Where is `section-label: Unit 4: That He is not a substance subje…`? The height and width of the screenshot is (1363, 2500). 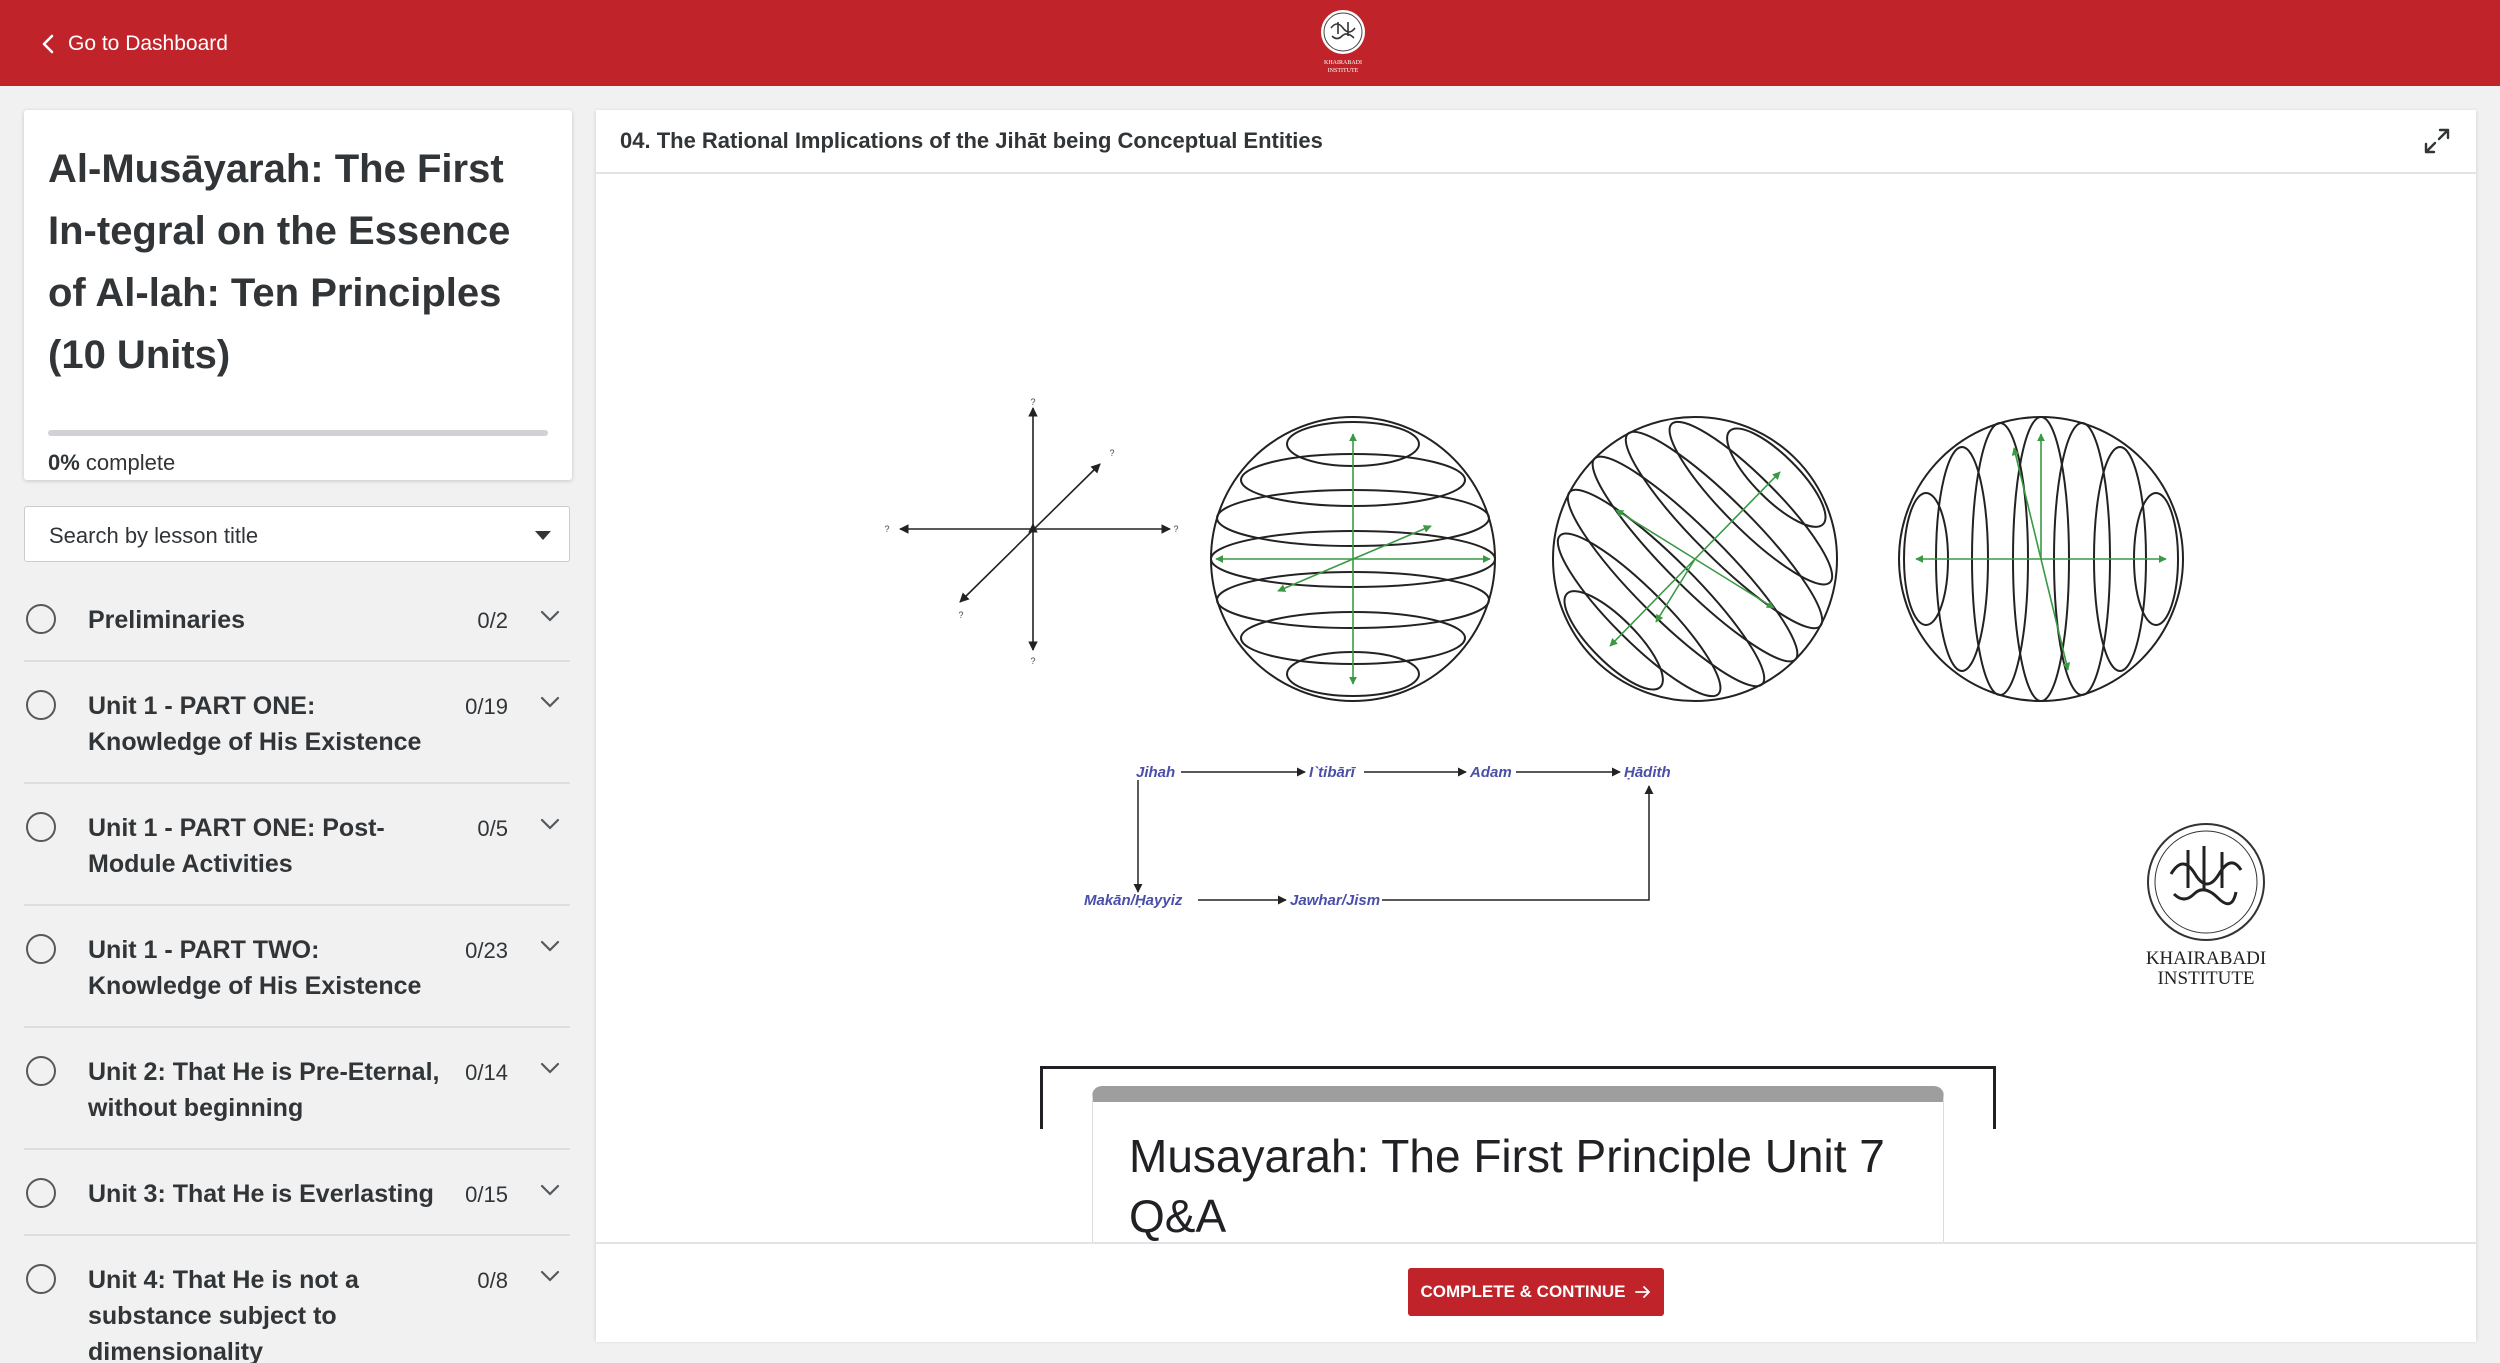 section-label: Unit 4: That He is not a substance subje… is located at coordinates (223, 1314).